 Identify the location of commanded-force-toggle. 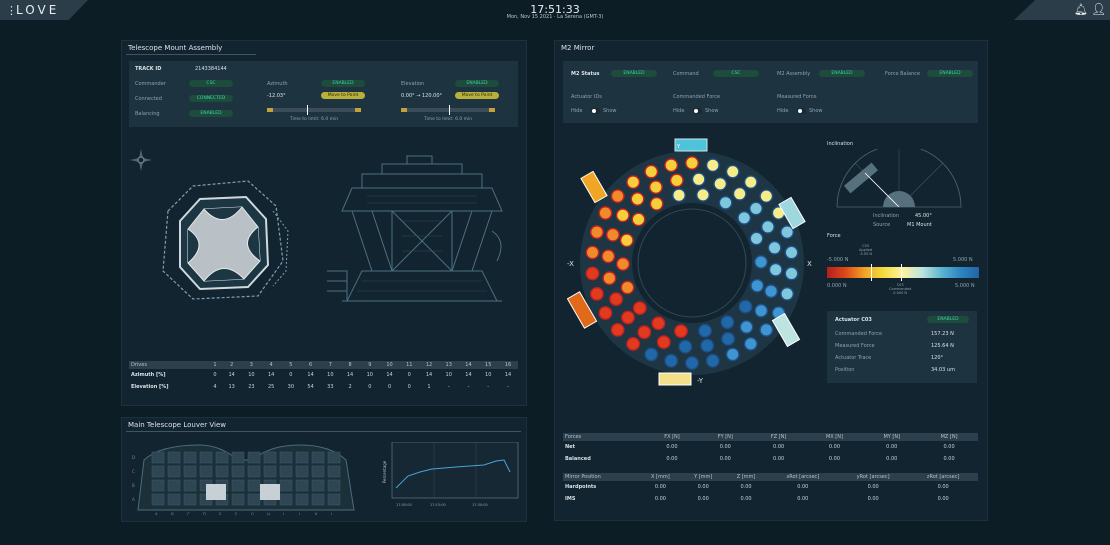
(697, 111).